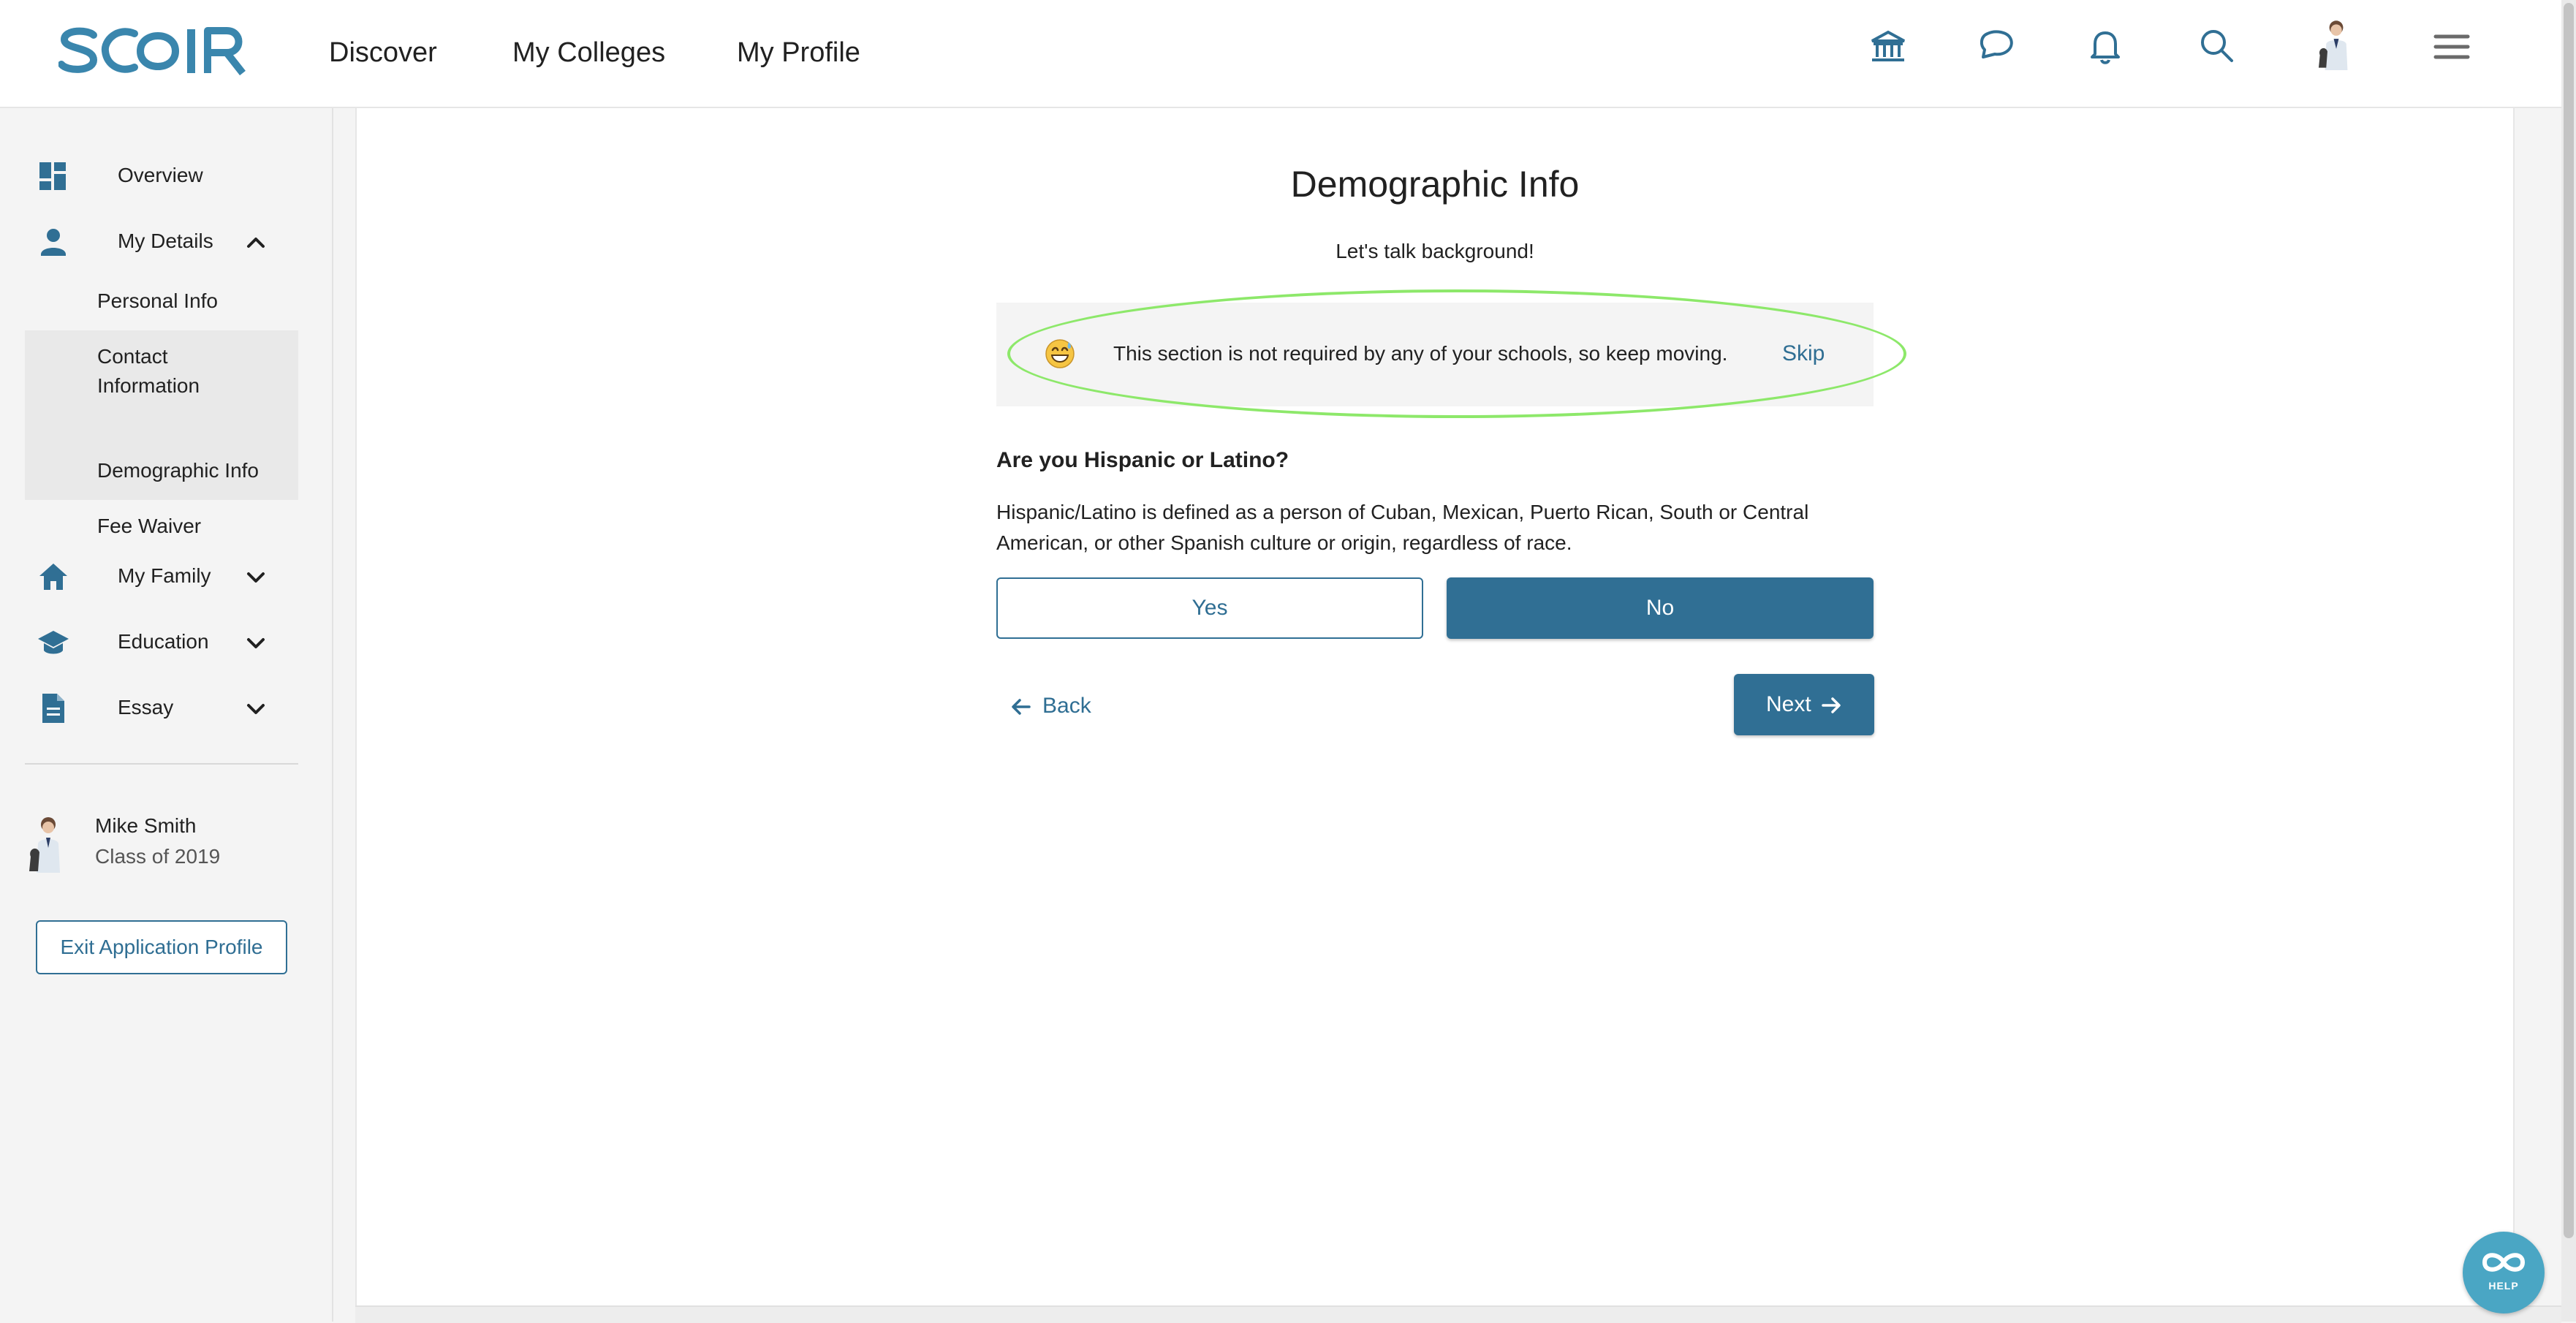 The height and width of the screenshot is (1323, 2576). Describe the element at coordinates (53, 577) in the screenshot. I see `home-icon` at that location.